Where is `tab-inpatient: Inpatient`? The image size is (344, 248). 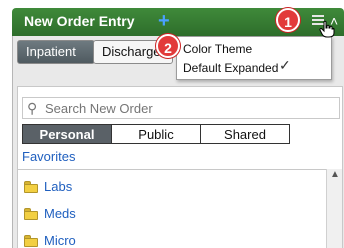
tab-inpatient: Inpatient is located at coordinates (56, 52).